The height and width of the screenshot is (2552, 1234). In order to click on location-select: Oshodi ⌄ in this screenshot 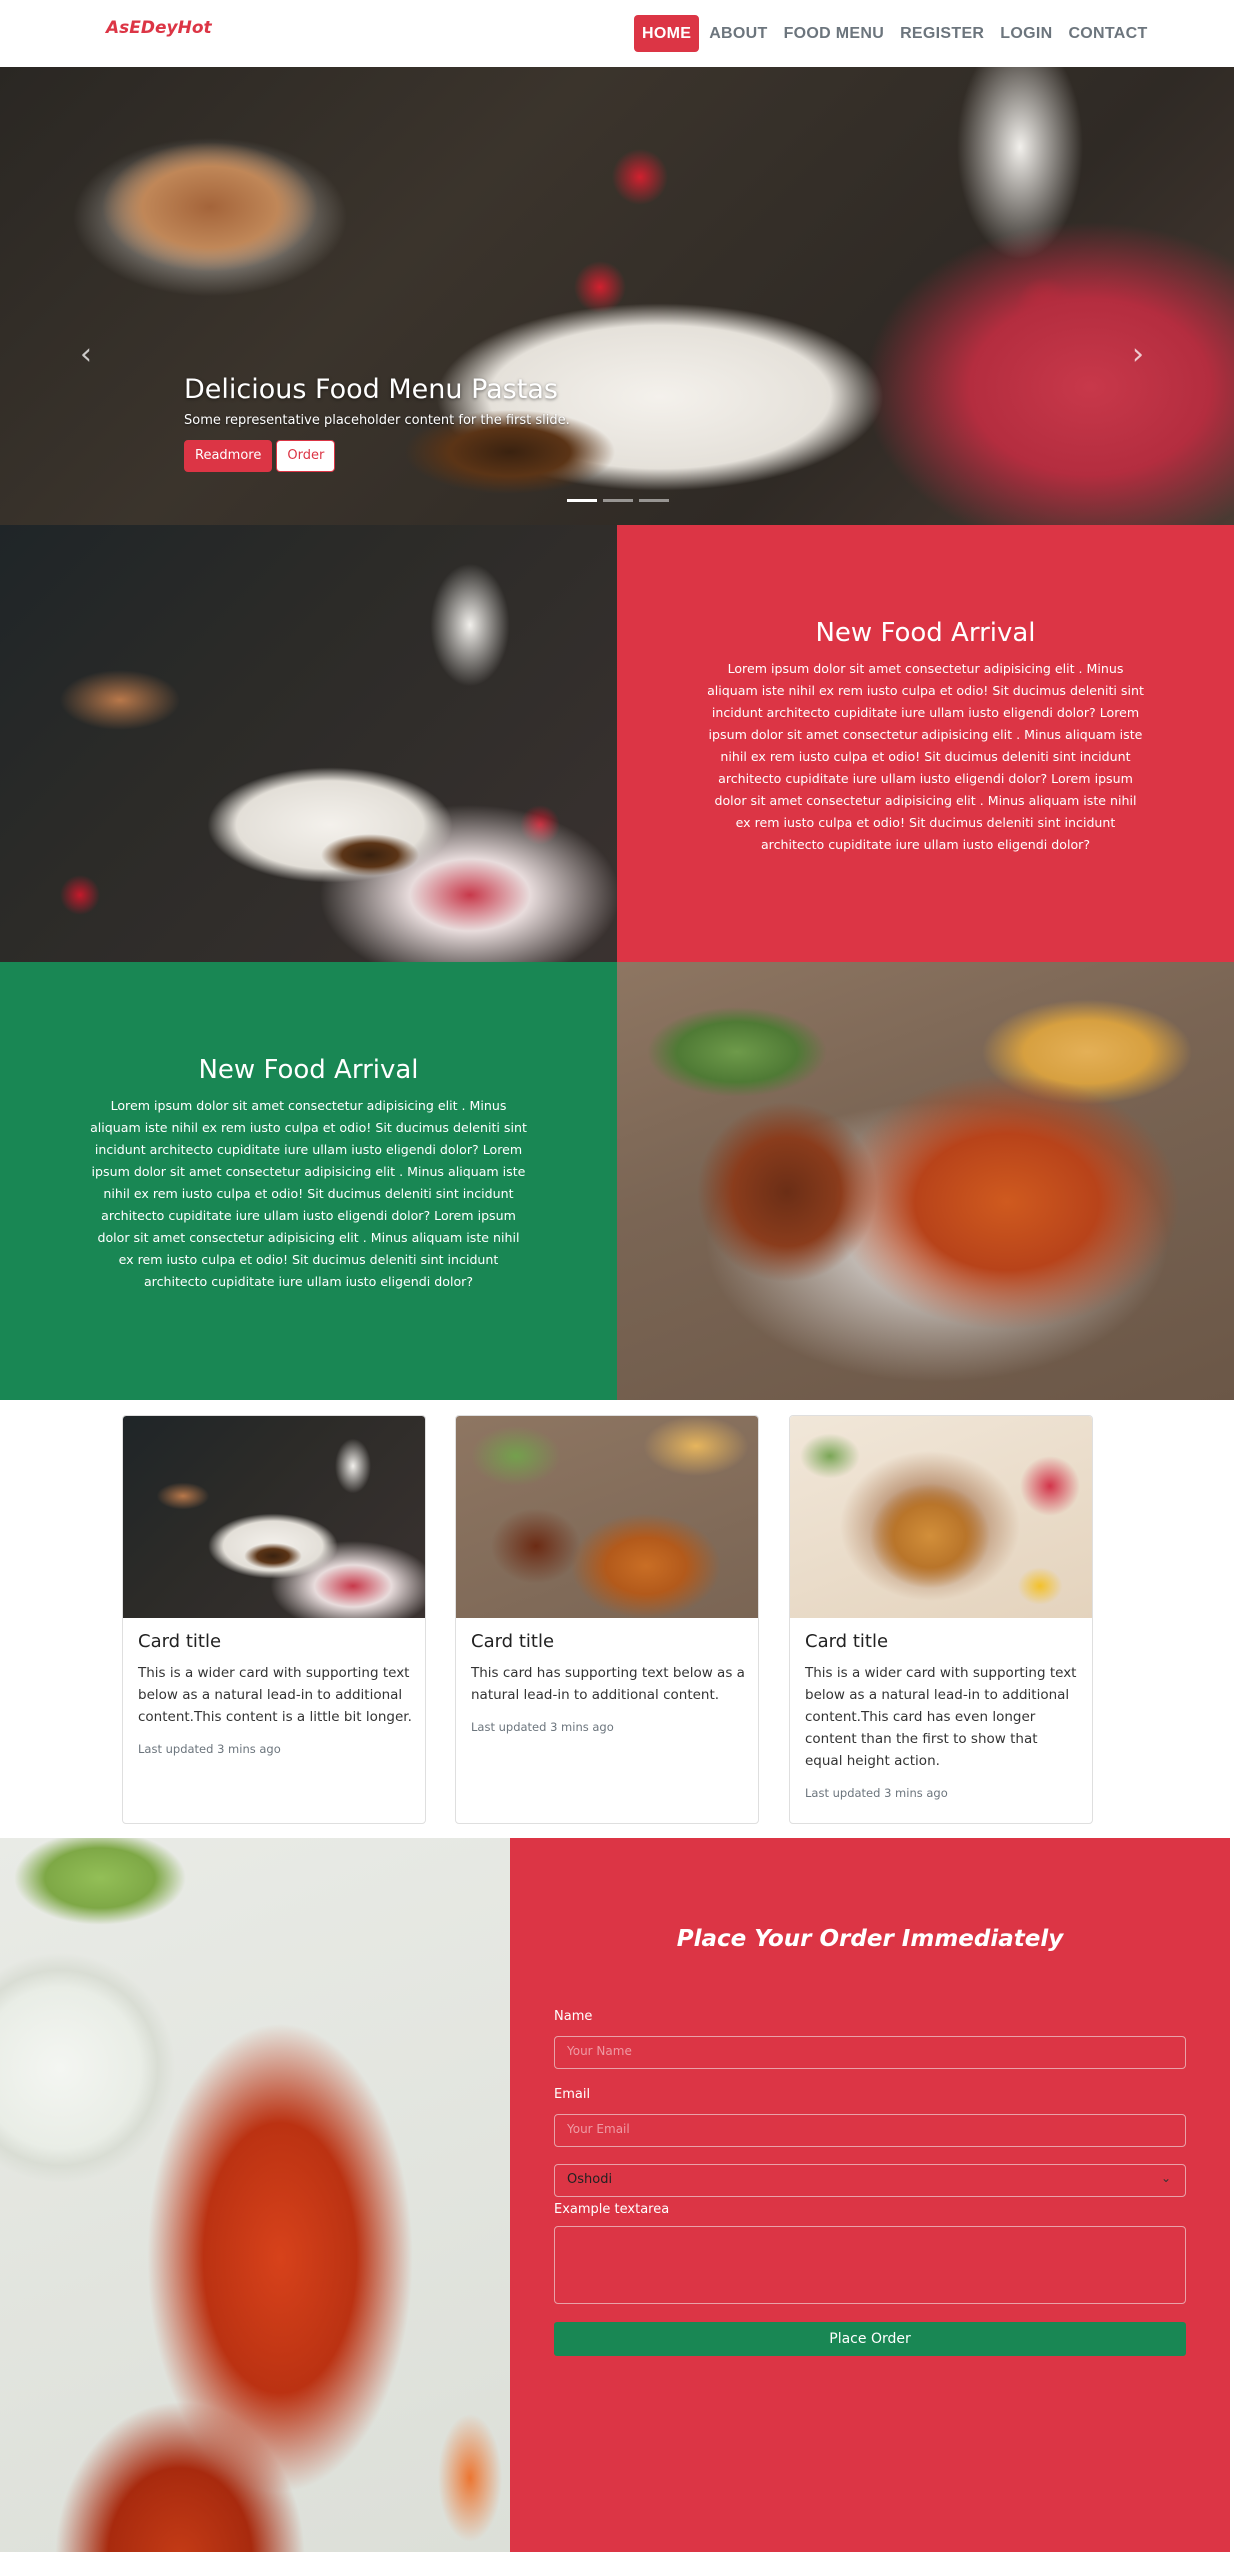, I will do `click(870, 2180)`.